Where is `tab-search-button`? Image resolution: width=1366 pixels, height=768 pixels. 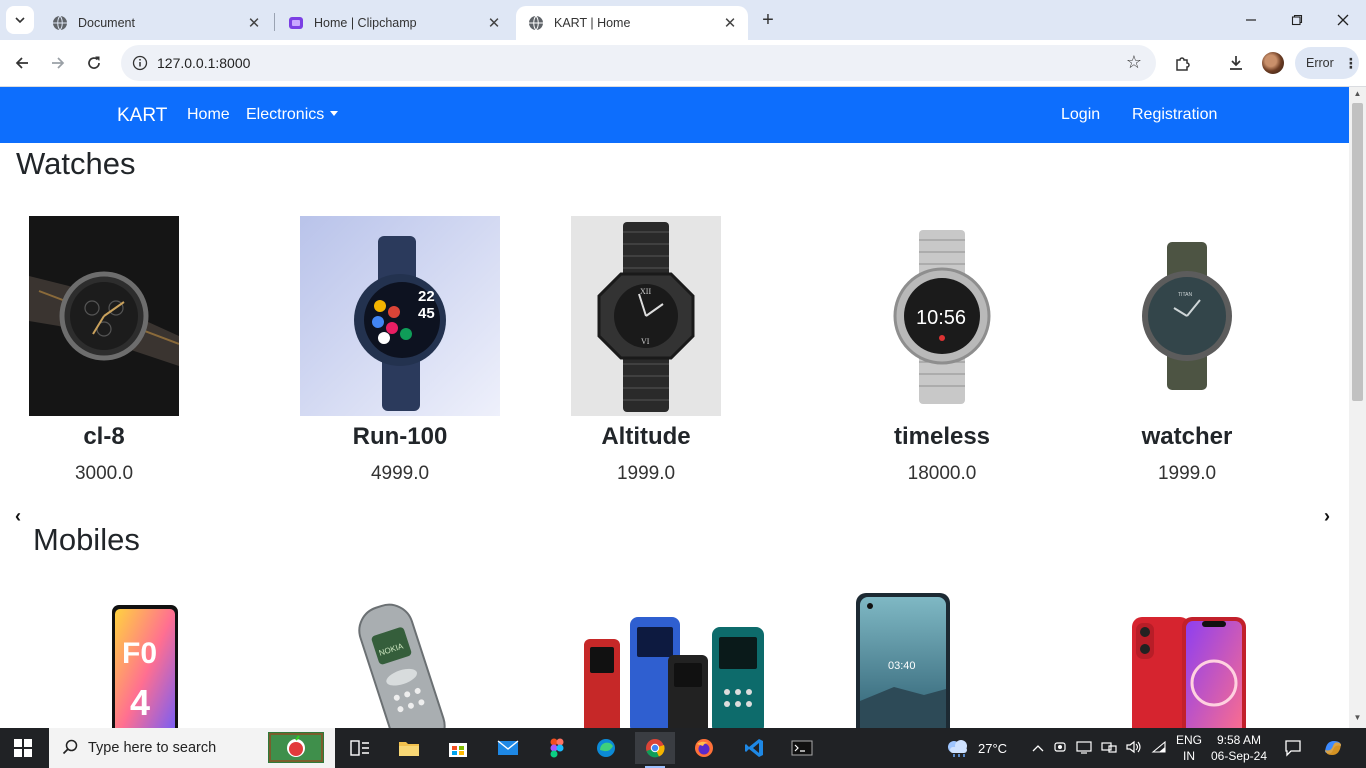
tab-search-button is located at coordinates (20, 20).